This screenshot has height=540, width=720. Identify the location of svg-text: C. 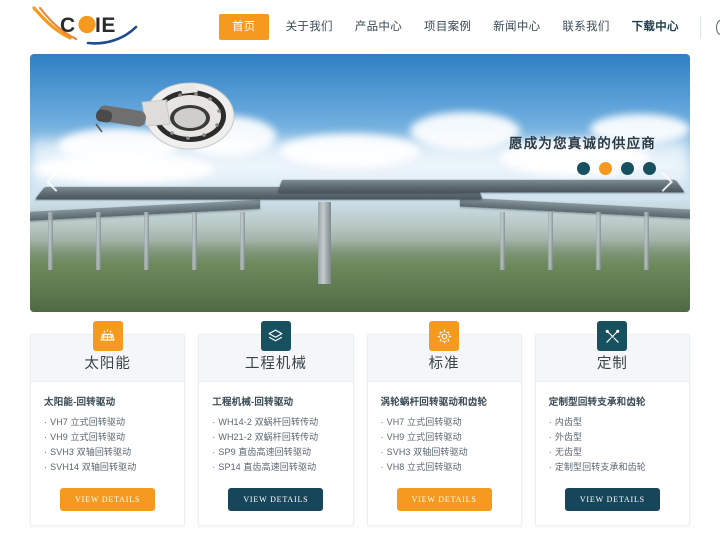
(68, 25).